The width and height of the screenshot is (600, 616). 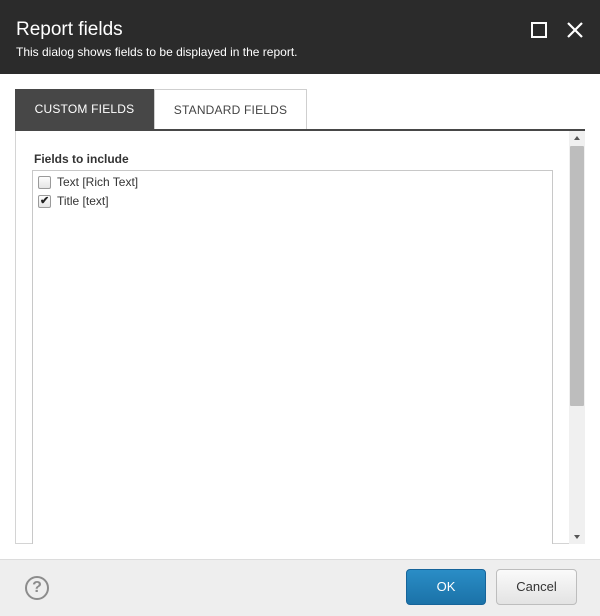 What do you see at coordinates (37, 588) in the screenshot?
I see `help-icon: ?` at bounding box center [37, 588].